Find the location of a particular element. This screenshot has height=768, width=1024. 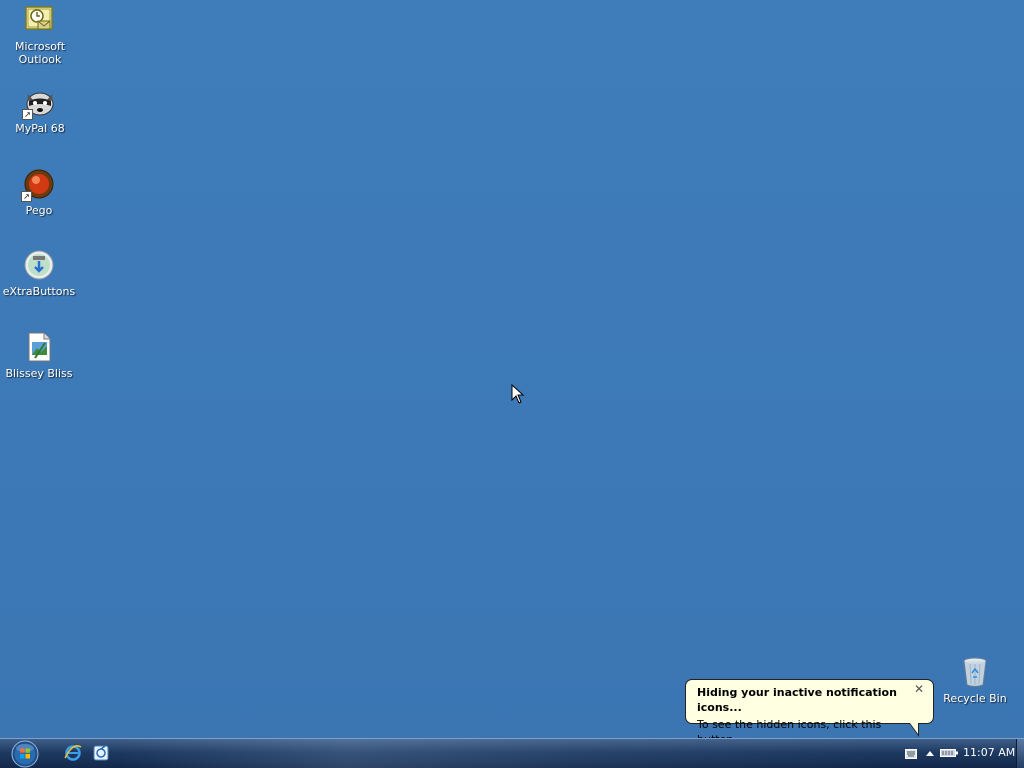

taskbar is located at coordinates (512, 753).